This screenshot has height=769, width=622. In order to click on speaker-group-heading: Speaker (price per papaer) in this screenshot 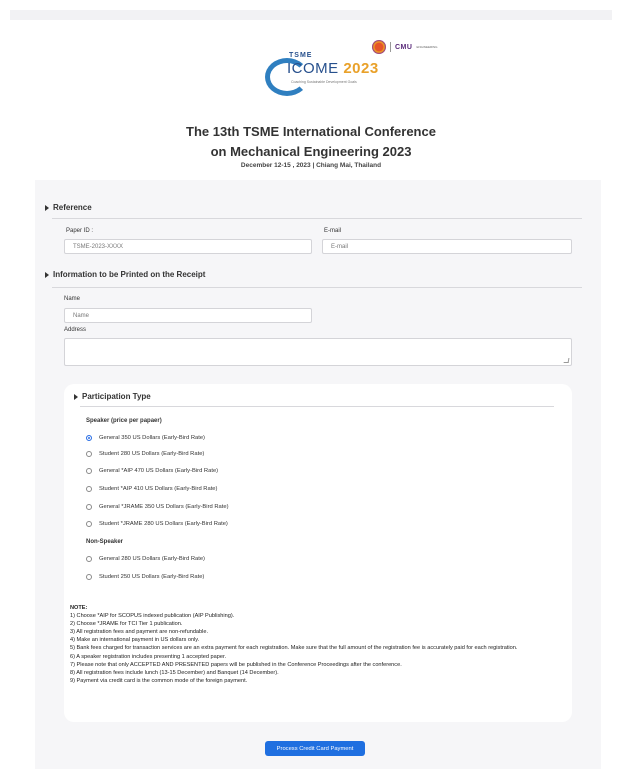, I will do `click(124, 421)`.